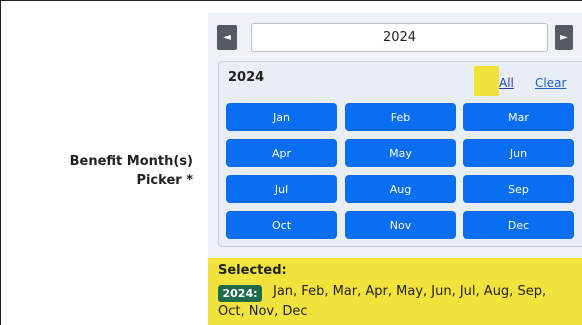 This screenshot has width=582, height=325. Describe the element at coordinates (246, 77) in the screenshot. I see `panel-year-heading: 2024` at that location.